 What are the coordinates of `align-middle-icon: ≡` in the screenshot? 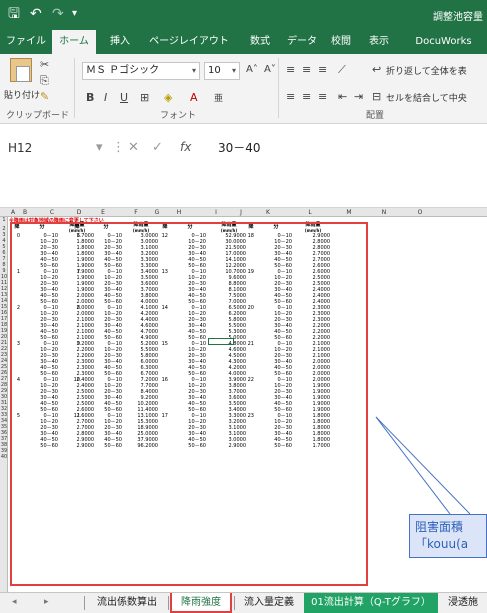 It's located at (306, 69).